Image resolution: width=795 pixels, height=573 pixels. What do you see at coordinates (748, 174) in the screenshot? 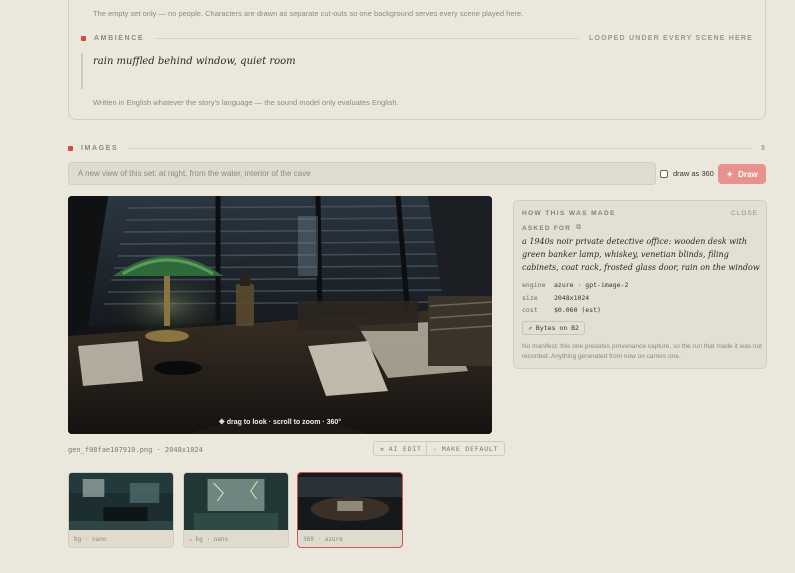
I see `draw-label: Draw` at bounding box center [748, 174].